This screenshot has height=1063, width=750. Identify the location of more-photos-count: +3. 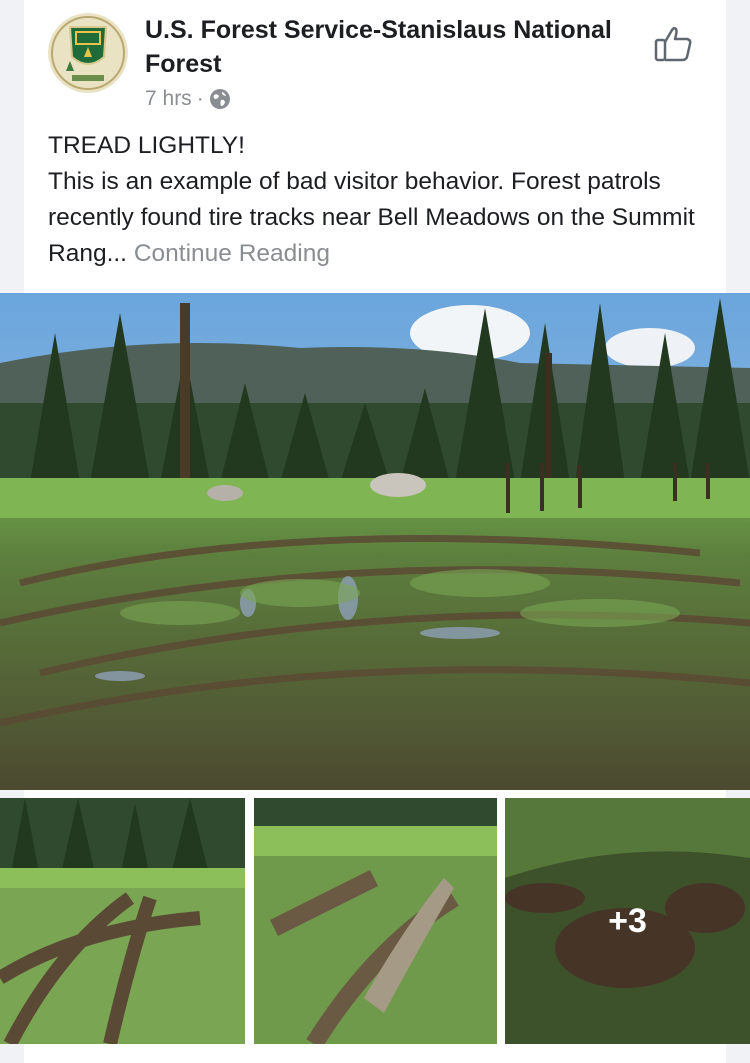
(627, 920).